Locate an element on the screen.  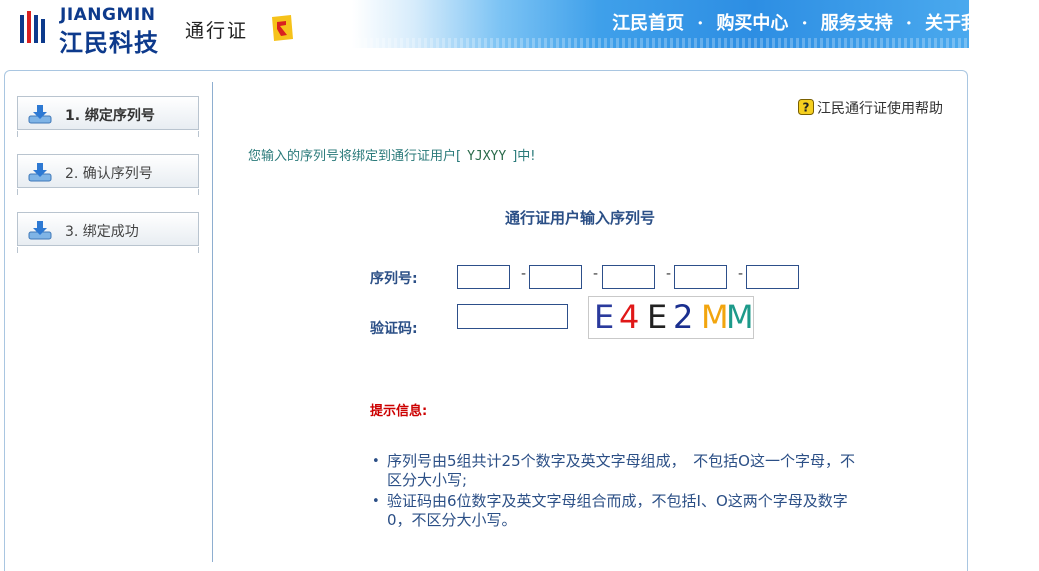
step-bind-success: 3. 绑定成功 is located at coordinates (108, 232).